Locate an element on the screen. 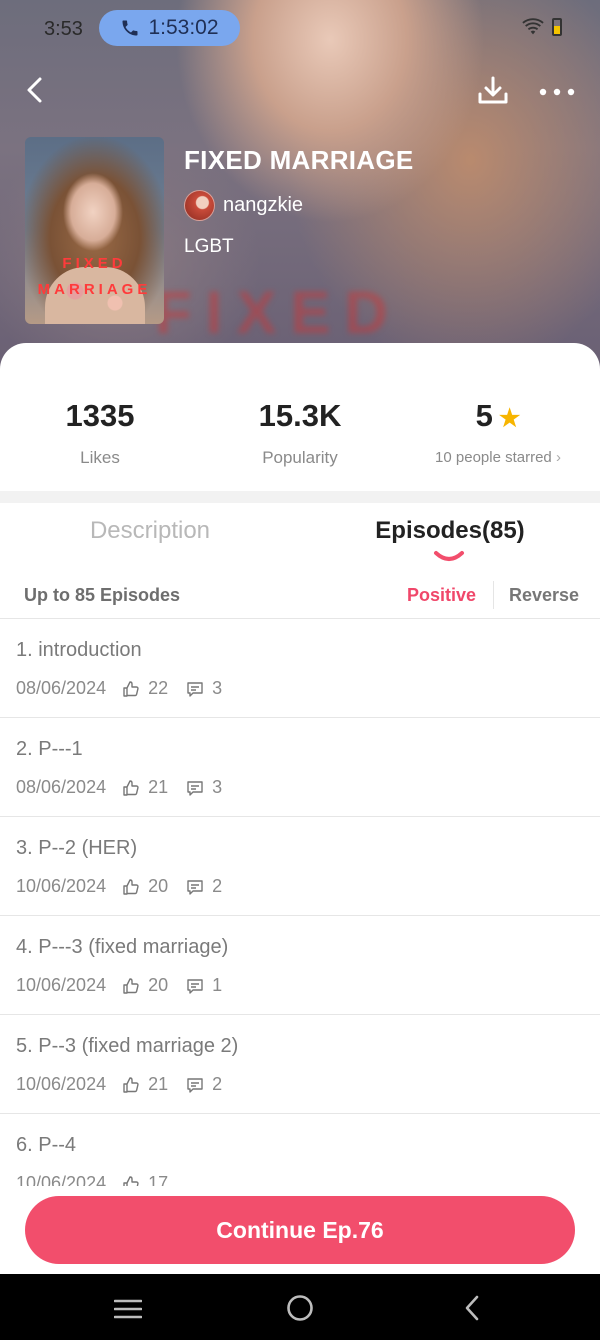  author-link: nangzkie is located at coordinates (243, 205).